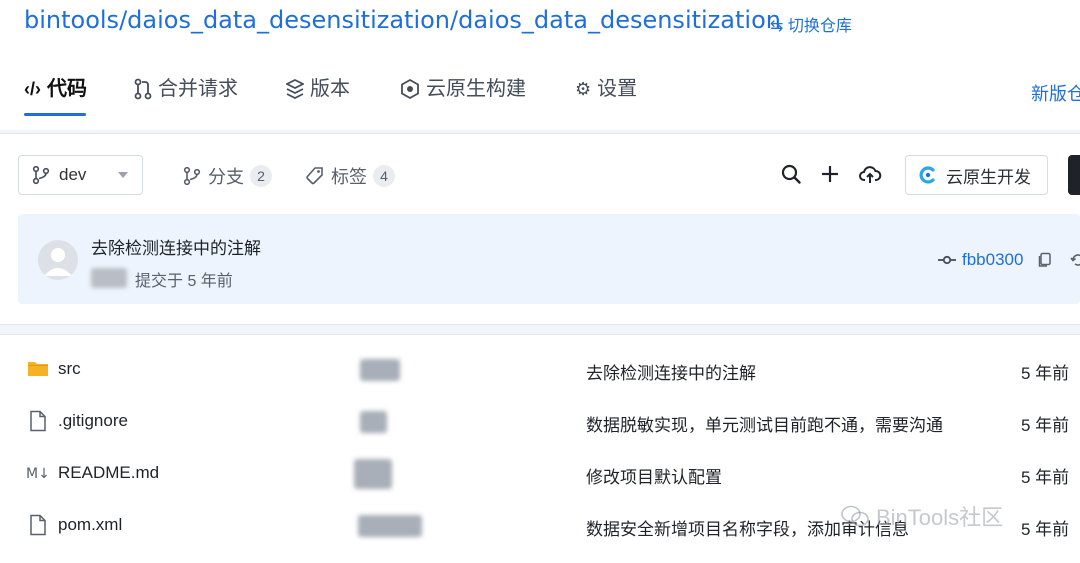 The width and height of the screenshot is (1080, 563). I want to click on tab-code-label: 代码, so click(67, 89).